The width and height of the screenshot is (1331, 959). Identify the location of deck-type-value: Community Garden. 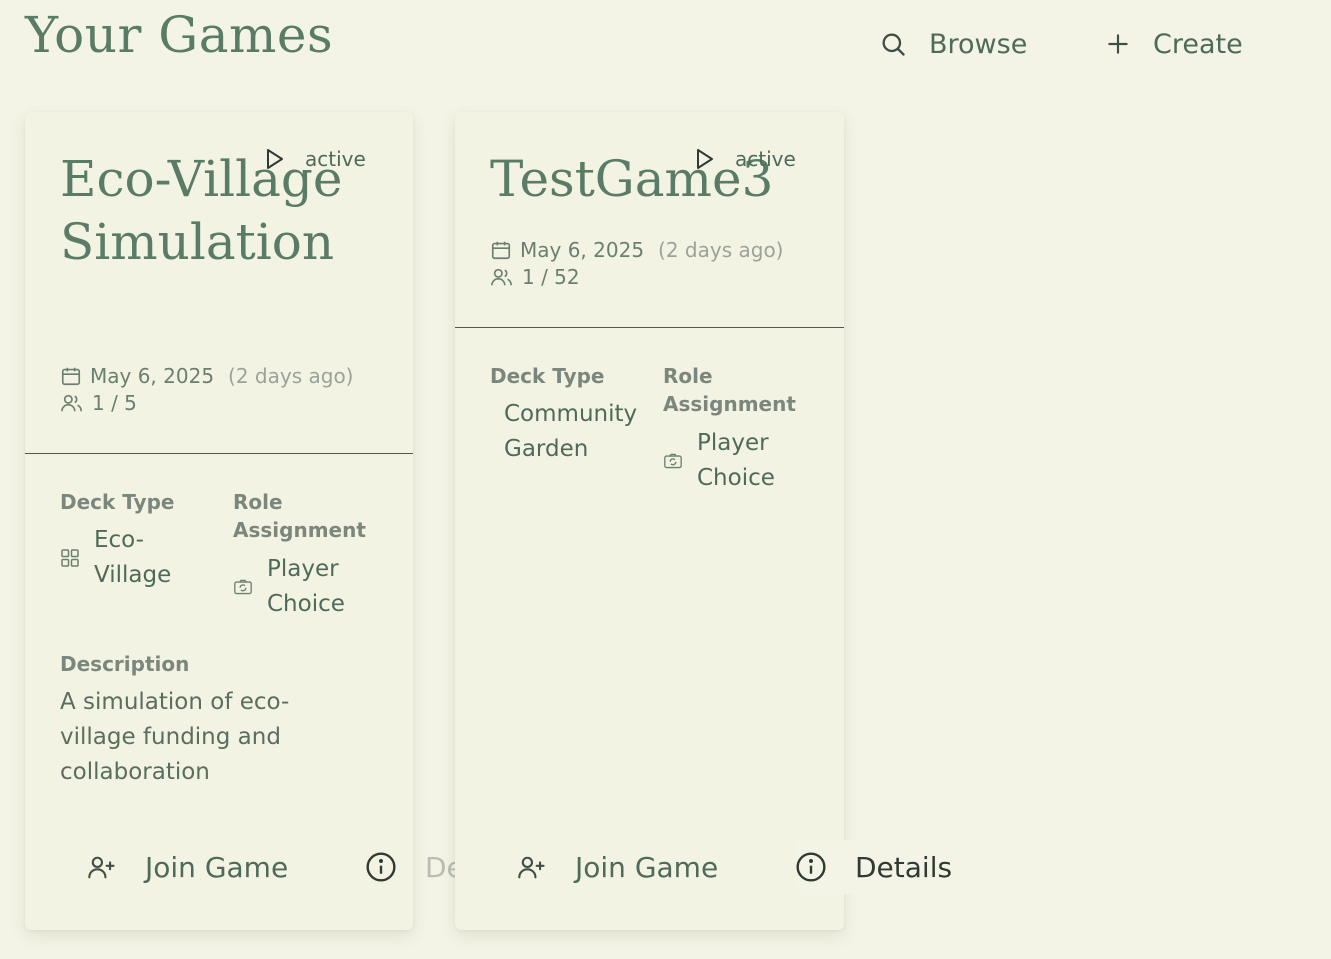
(579, 432).